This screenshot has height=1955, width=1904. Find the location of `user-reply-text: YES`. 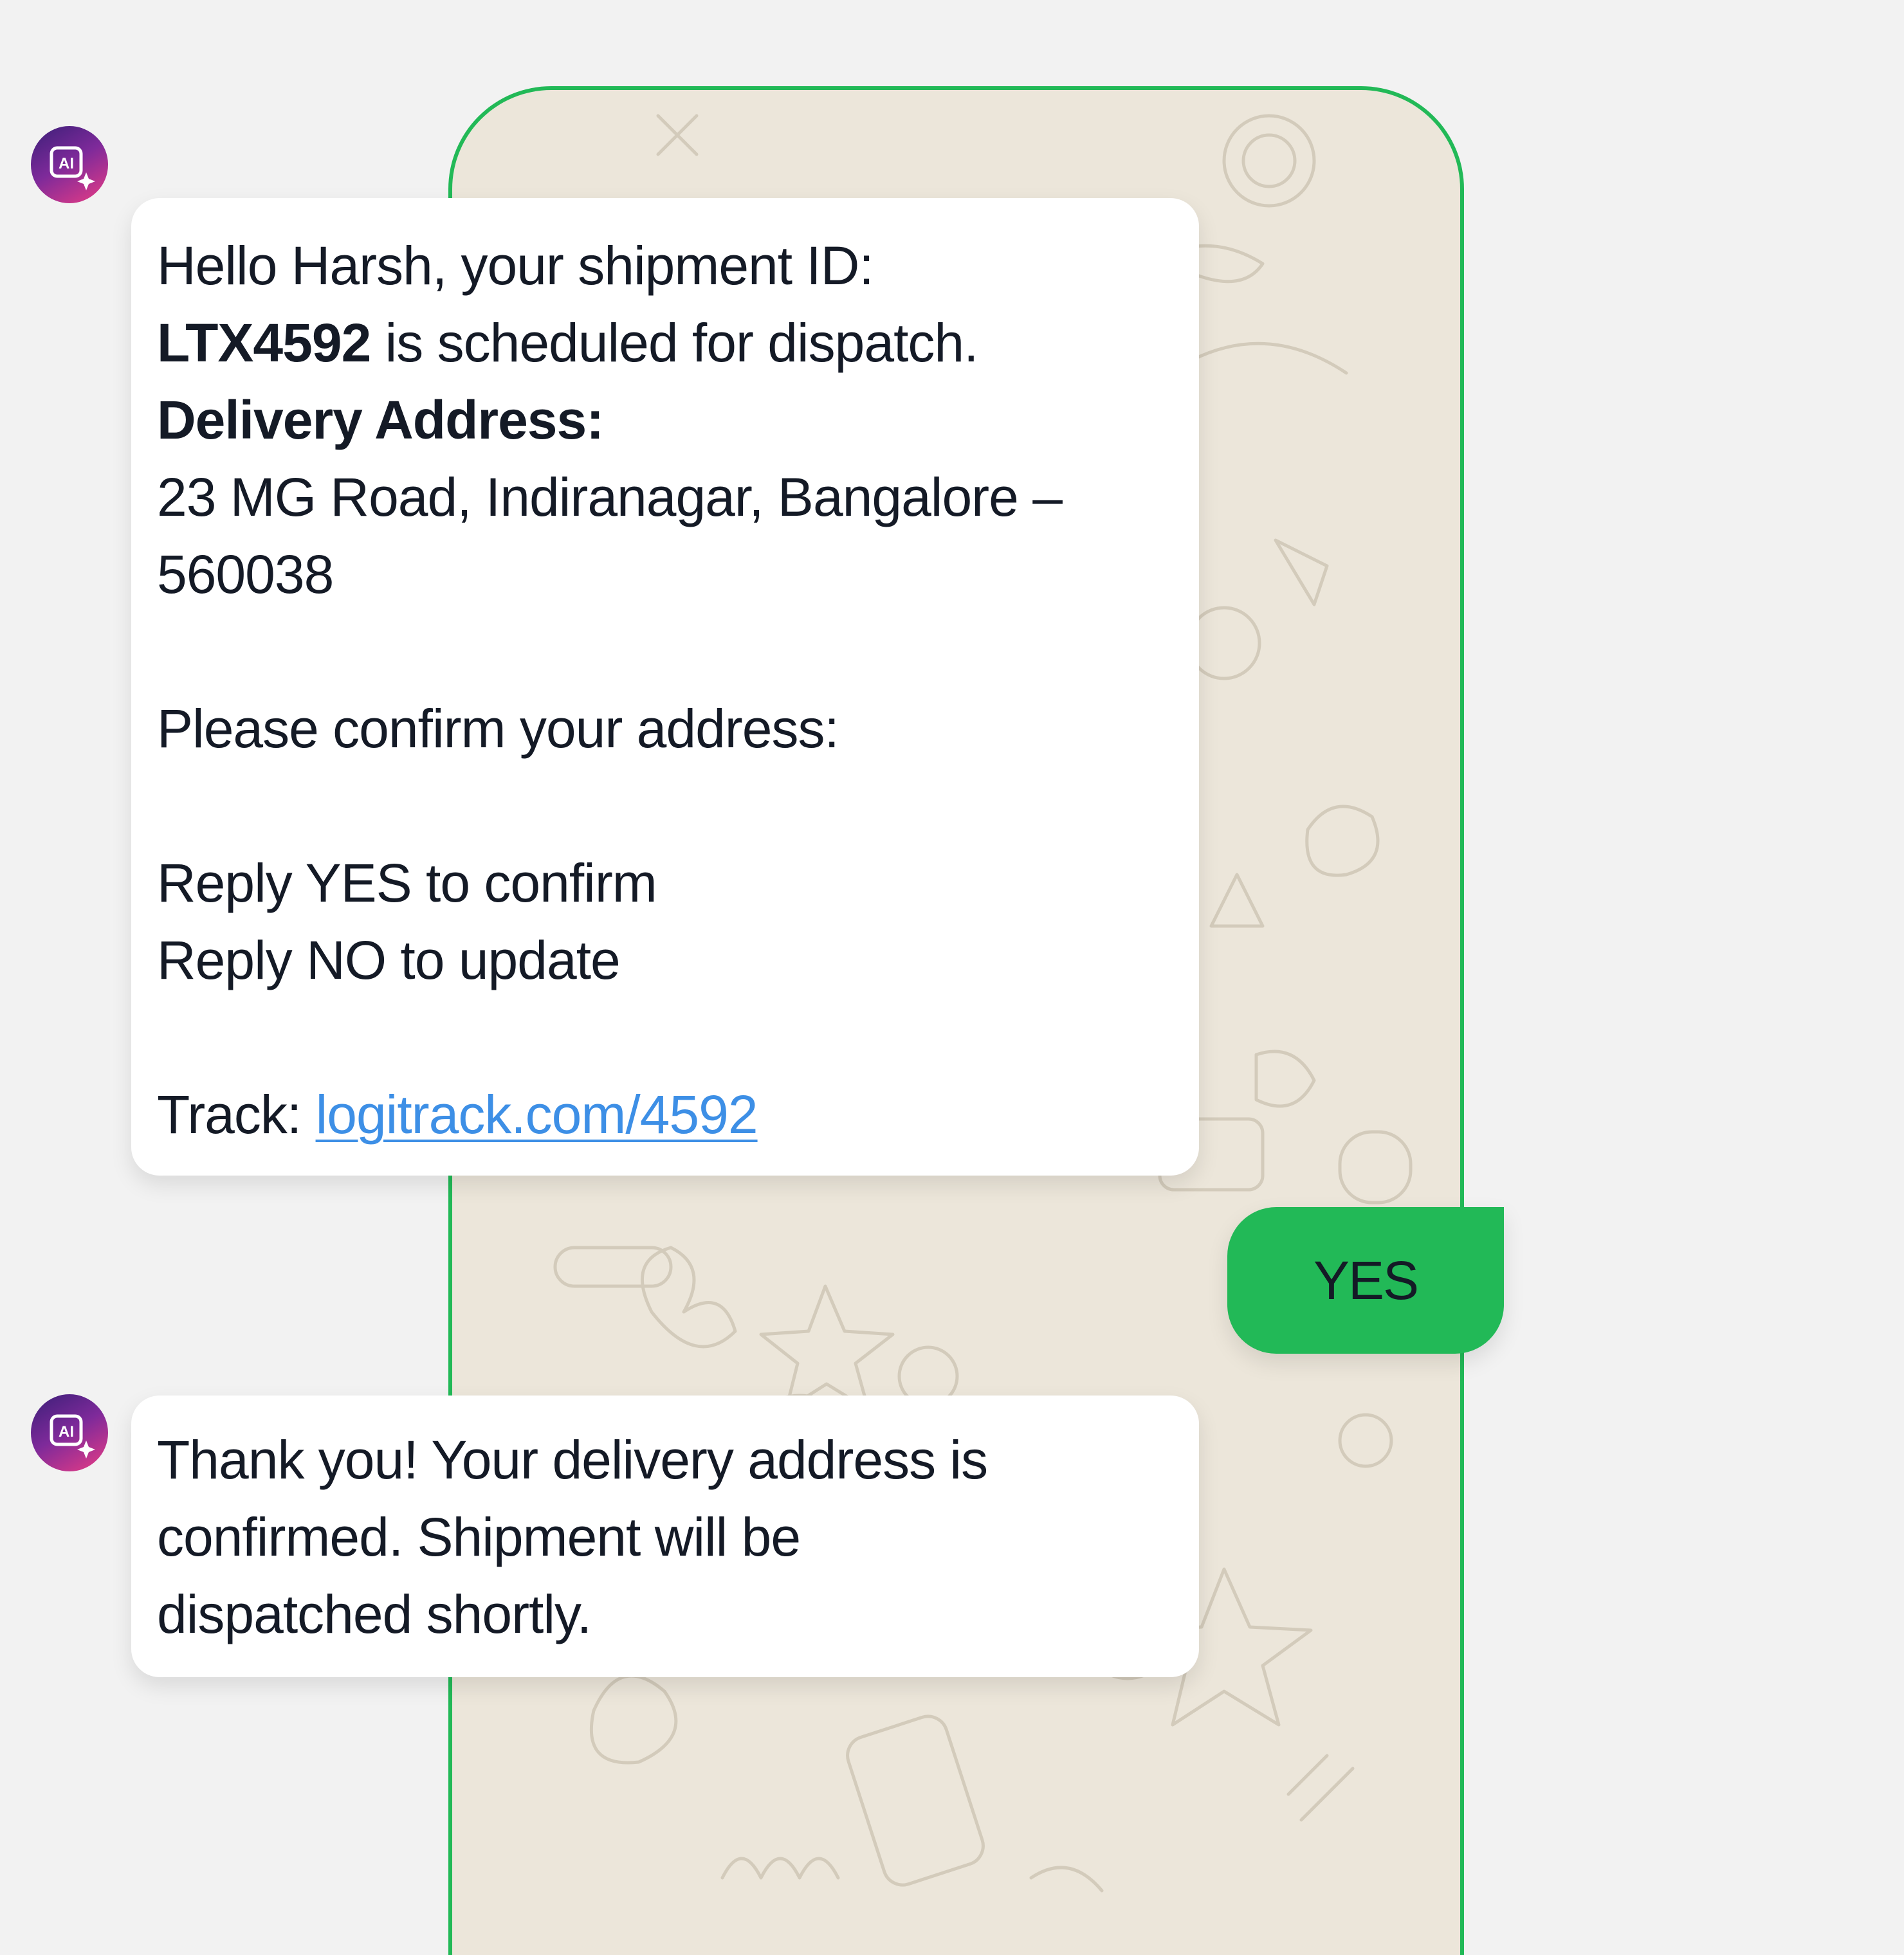

user-reply-text: YES is located at coordinates (1366, 1280).